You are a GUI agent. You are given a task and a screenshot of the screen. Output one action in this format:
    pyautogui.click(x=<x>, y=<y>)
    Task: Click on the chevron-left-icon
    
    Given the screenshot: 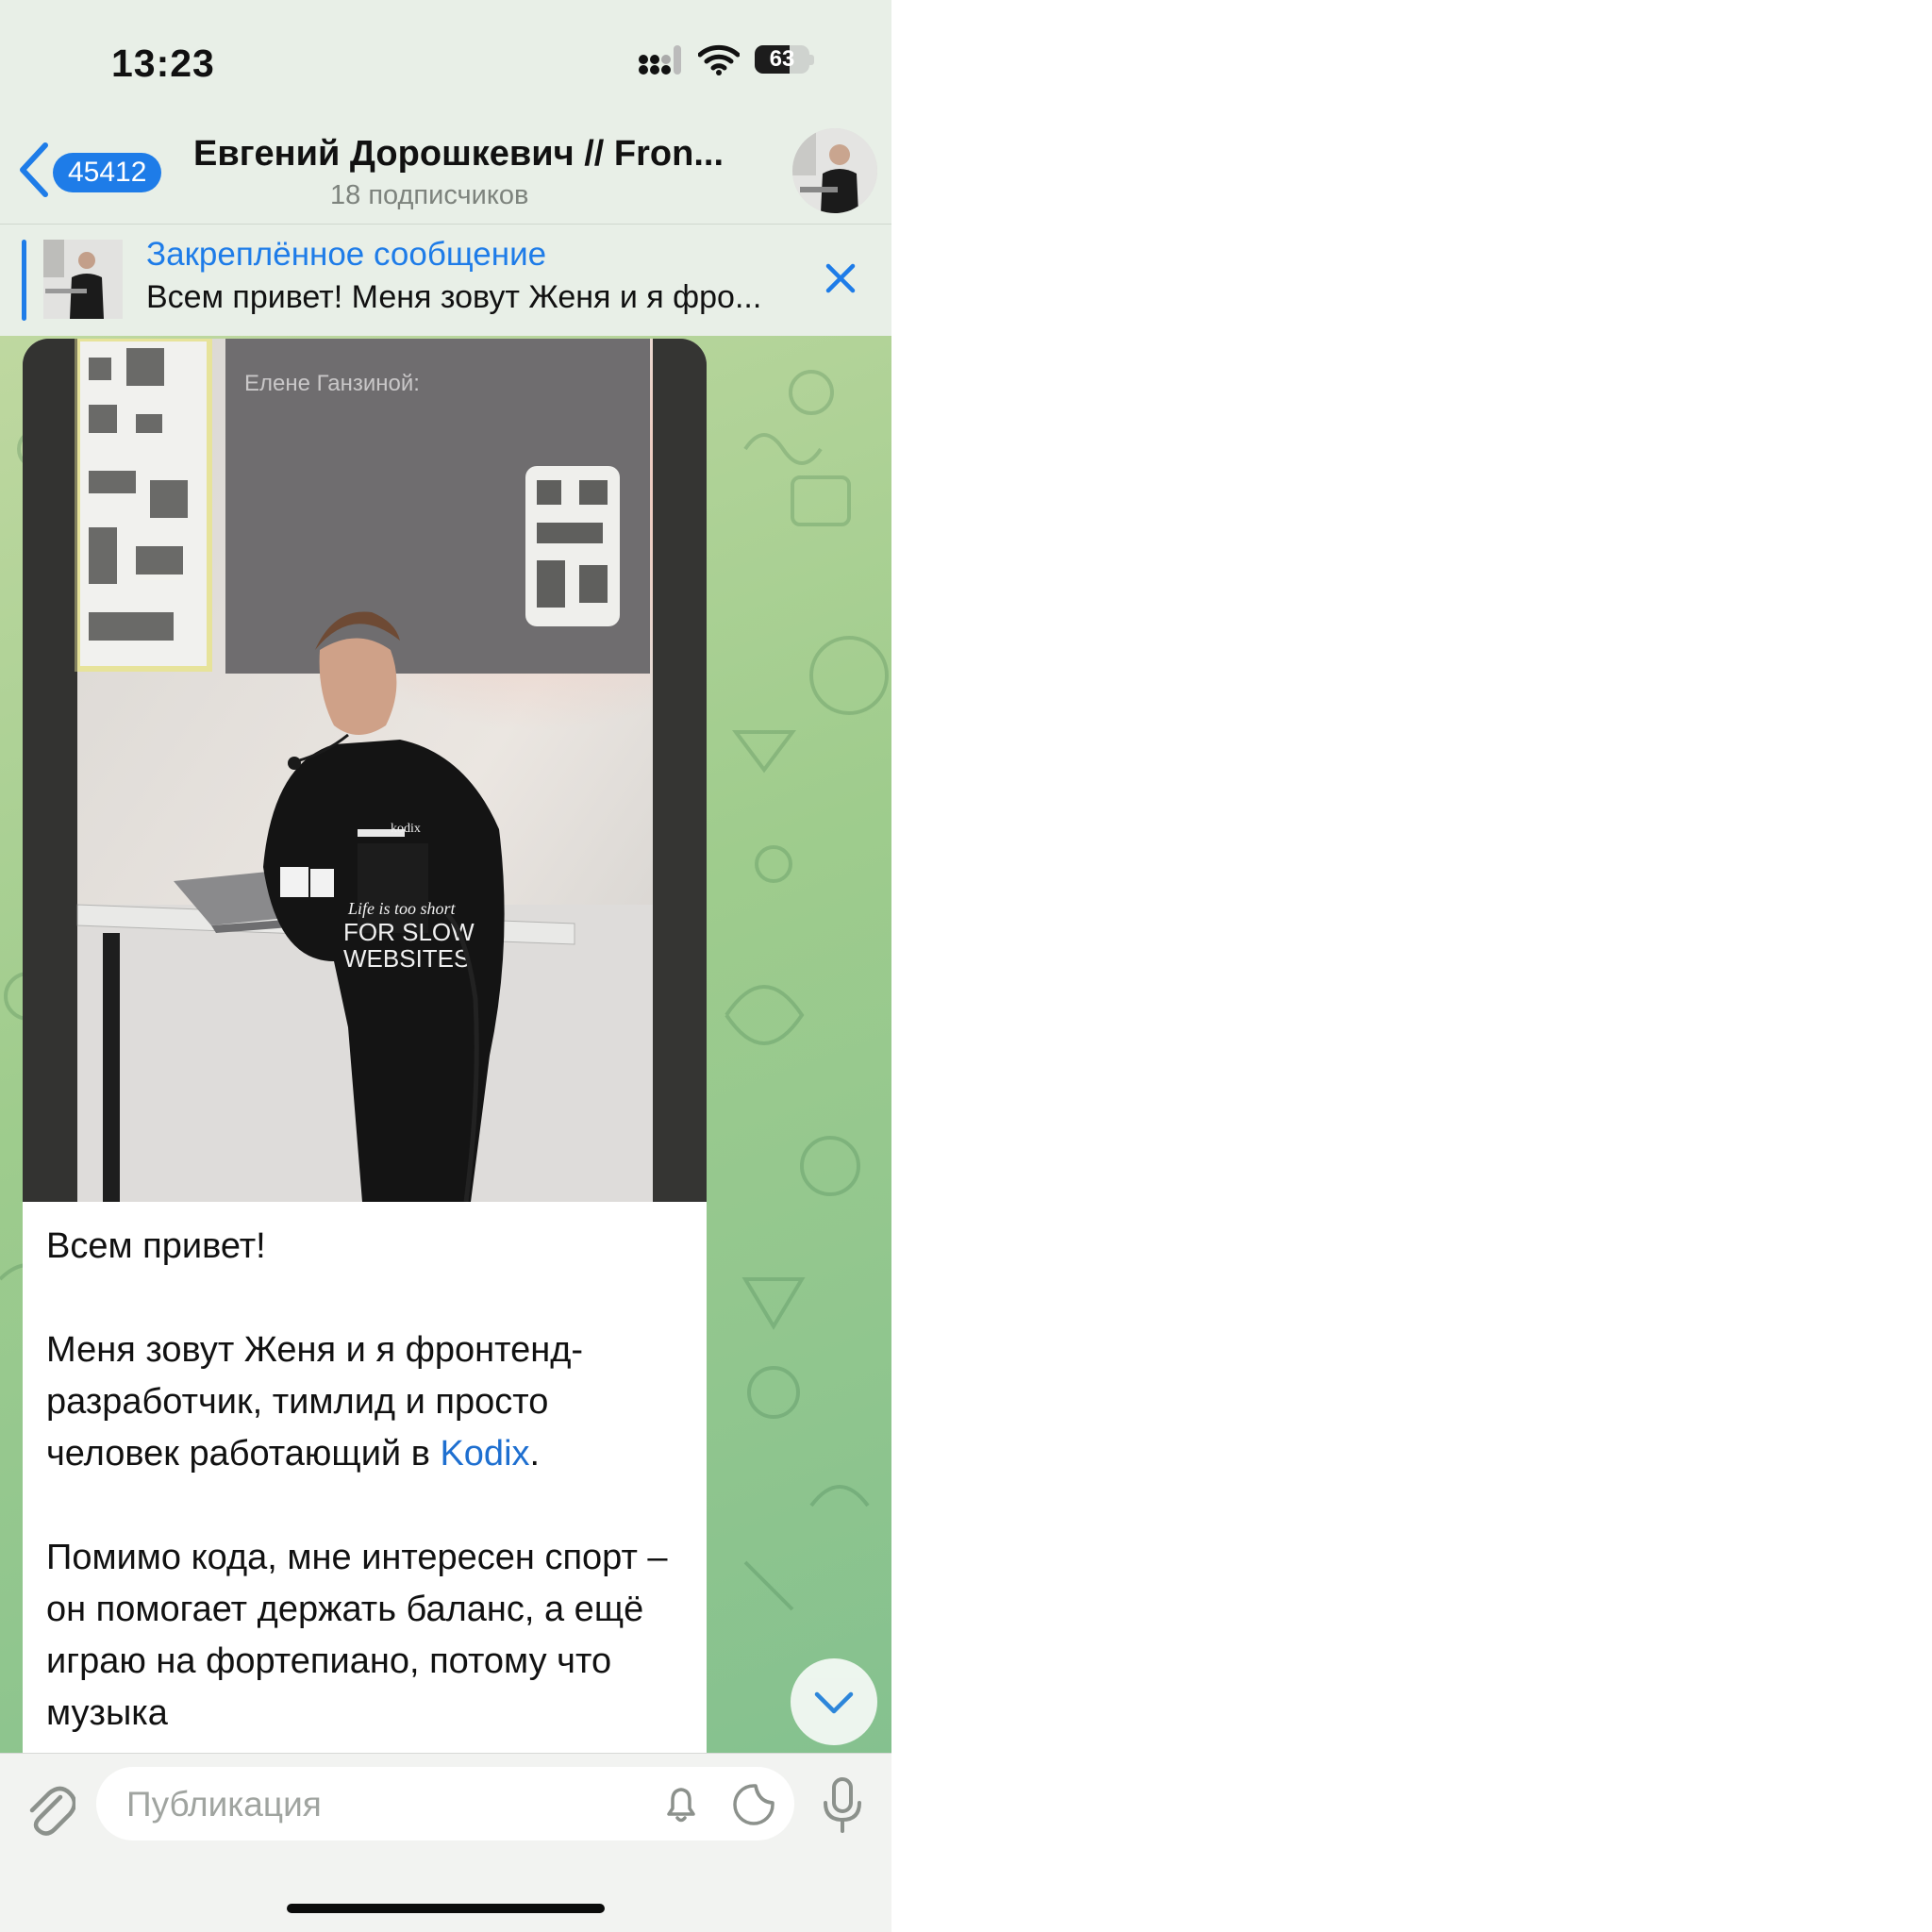 What is the action you would take?
    pyautogui.click(x=34, y=170)
    